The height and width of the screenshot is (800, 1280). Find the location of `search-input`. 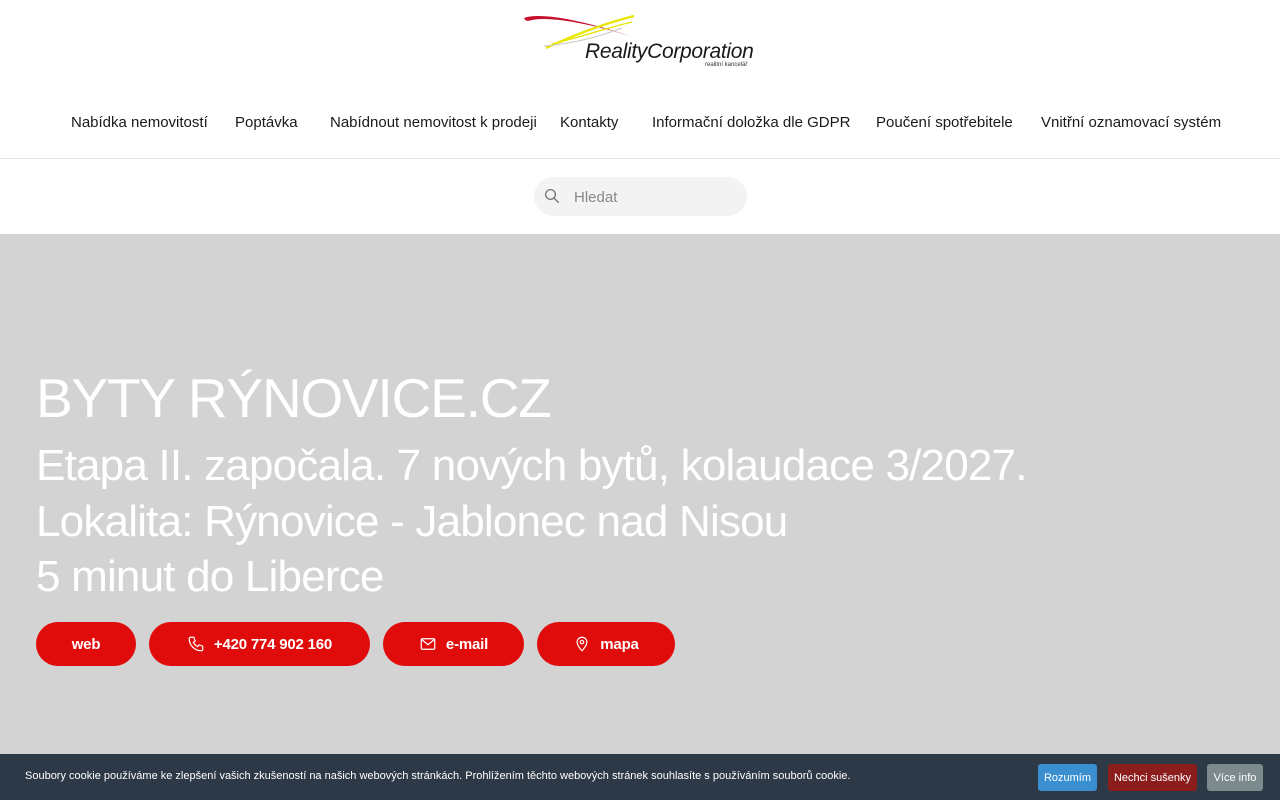

search-input is located at coordinates (656, 197).